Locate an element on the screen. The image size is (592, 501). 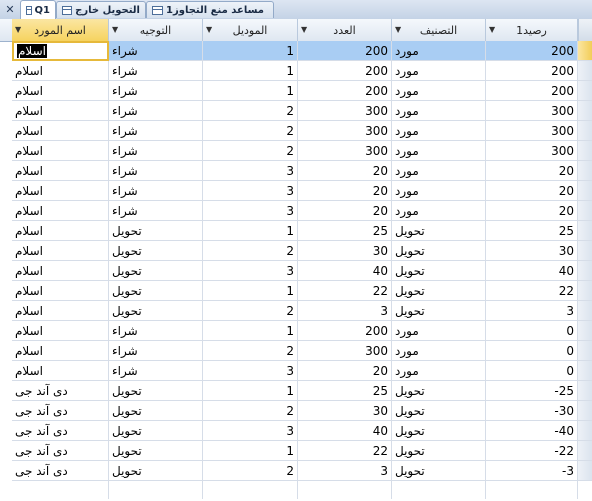
close-tab-icon: ✕ is located at coordinates (10, 9).